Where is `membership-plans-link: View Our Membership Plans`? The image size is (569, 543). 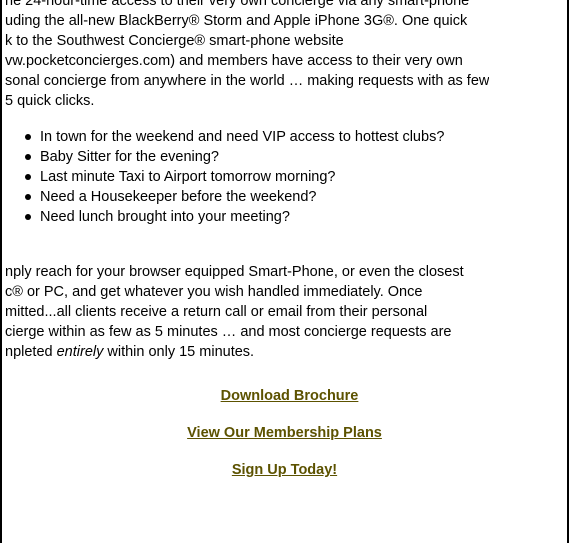
membership-plans-link: View Our Membership Plans is located at coordinates (284, 433).